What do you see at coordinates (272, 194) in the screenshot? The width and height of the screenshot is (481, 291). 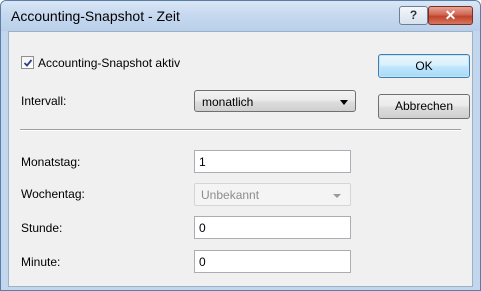 I see `wochentag-select: Unbekannt` at bounding box center [272, 194].